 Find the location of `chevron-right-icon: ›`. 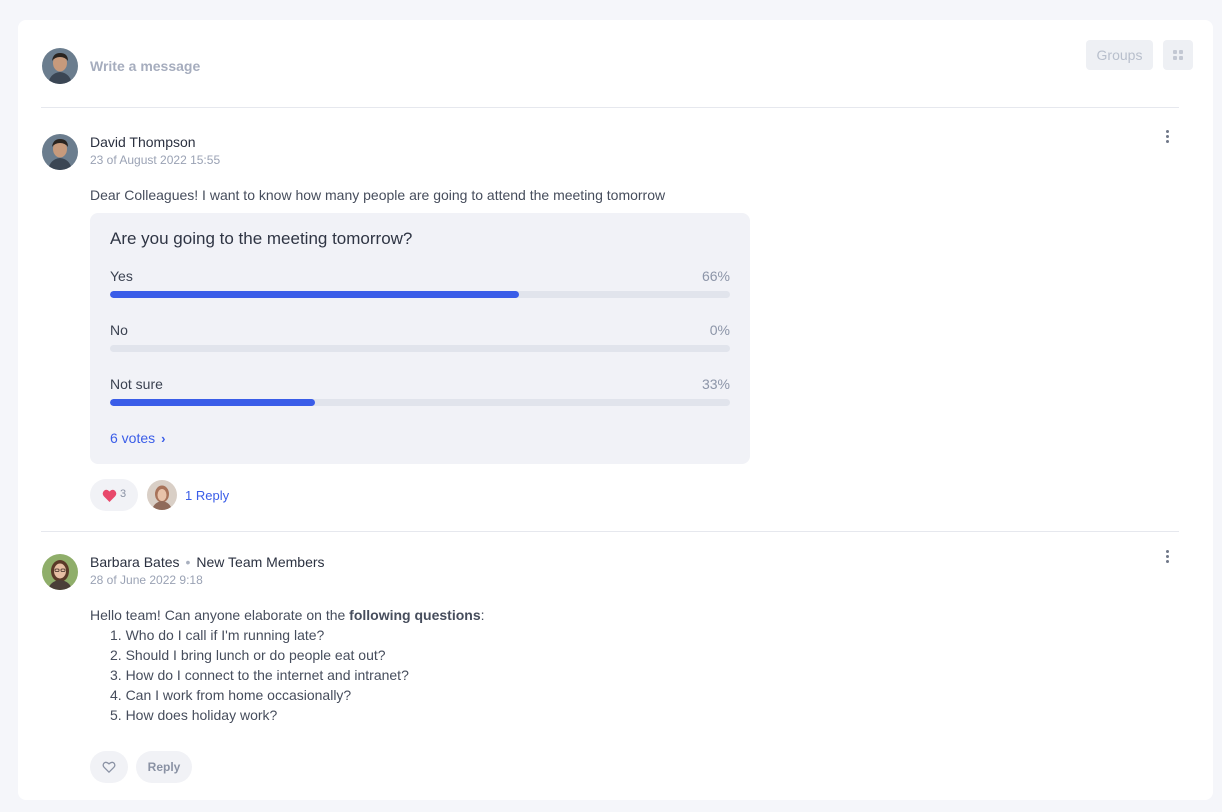

chevron-right-icon: › is located at coordinates (163, 438).